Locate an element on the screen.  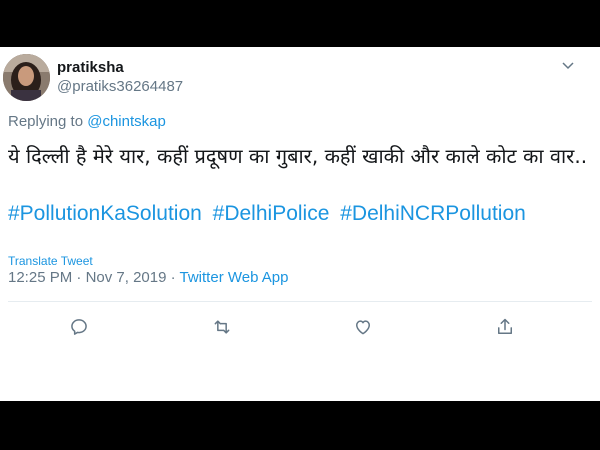
avatar is located at coordinates (26, 77).